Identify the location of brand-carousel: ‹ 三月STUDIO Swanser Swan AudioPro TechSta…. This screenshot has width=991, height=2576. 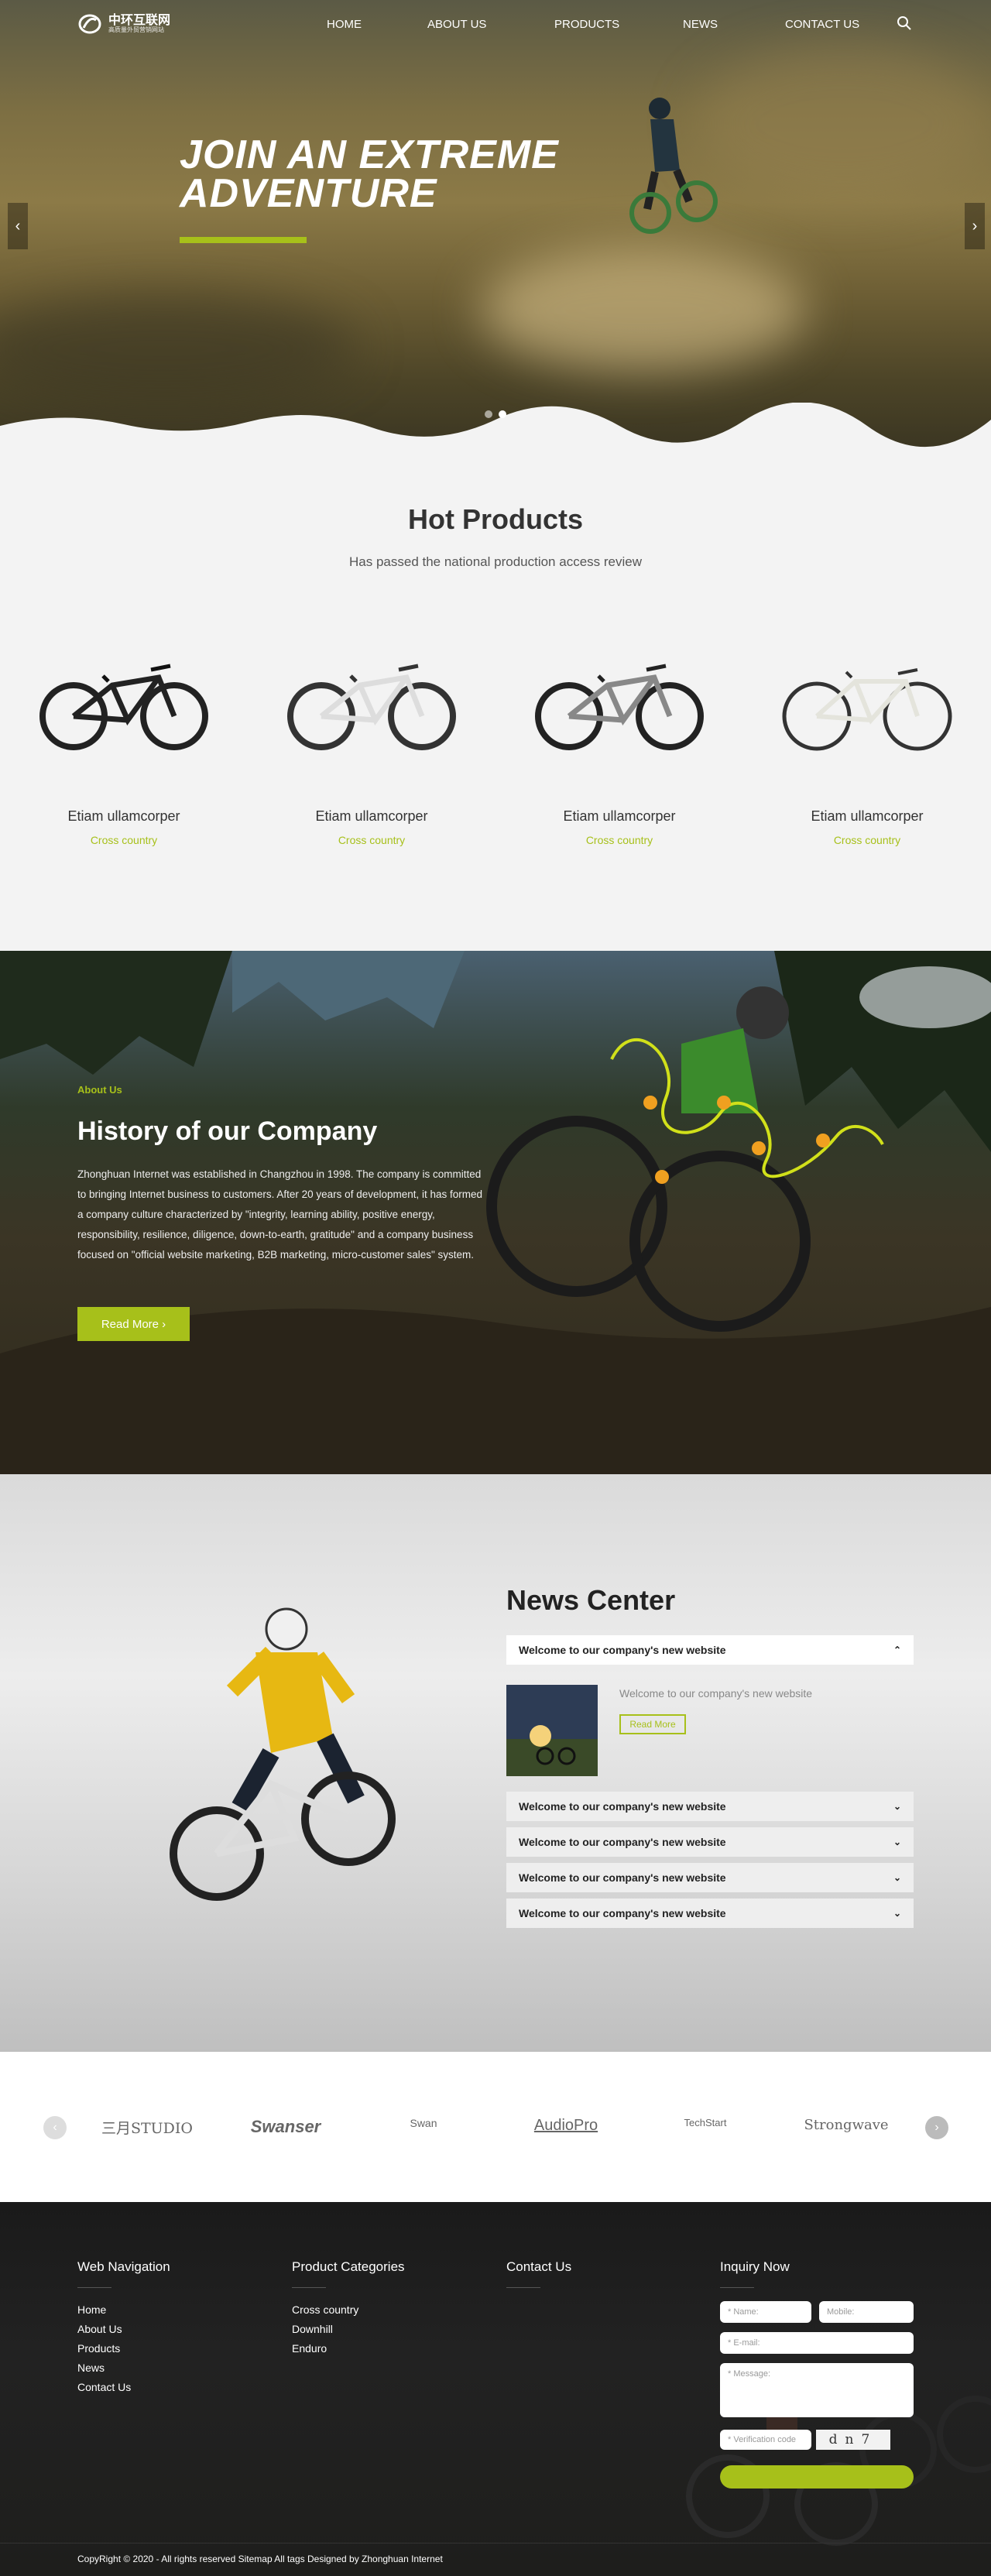
(495, 2127).